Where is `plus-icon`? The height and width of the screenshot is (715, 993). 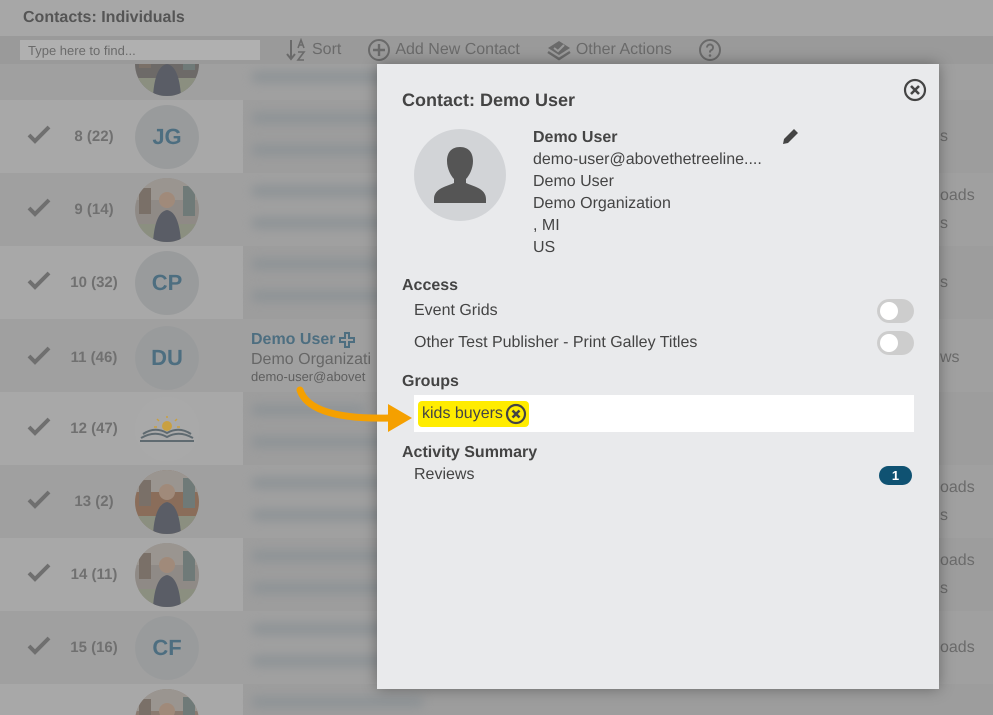 plus-icon is located at coordinates (347, 340).